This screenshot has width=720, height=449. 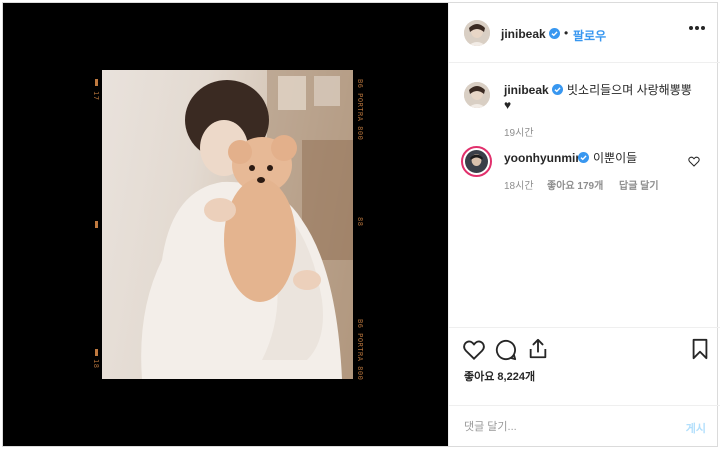 What do you see at coordinates (694, 161) in the screenshot?
I see `comment-like-heart-icon` at bounding box center [694, 161].